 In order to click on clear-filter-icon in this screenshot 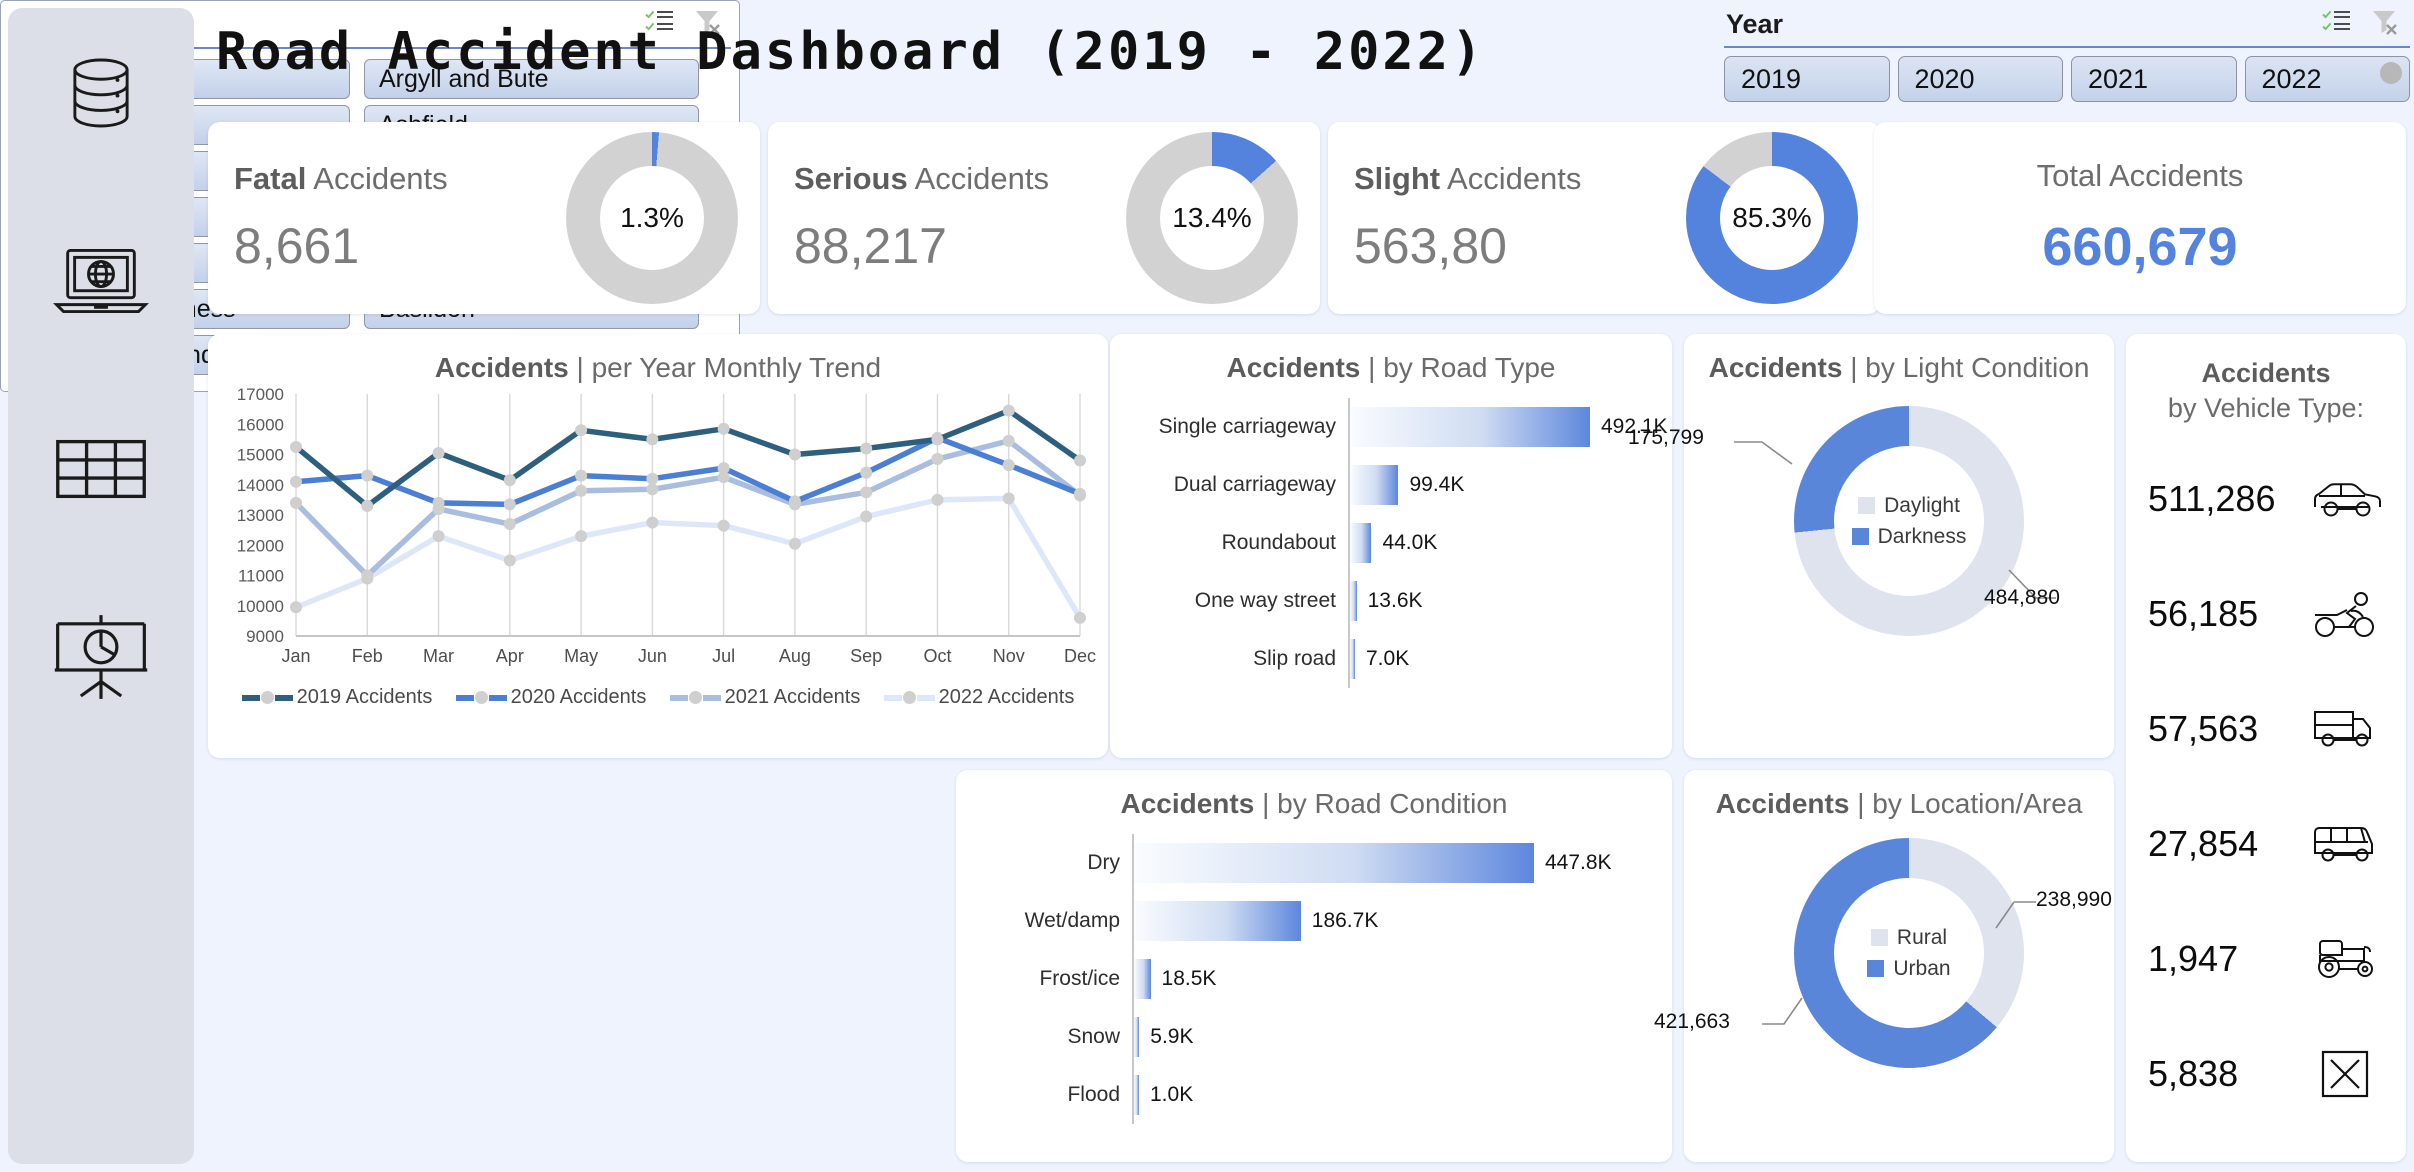, I will do `click(2385, 24)`.